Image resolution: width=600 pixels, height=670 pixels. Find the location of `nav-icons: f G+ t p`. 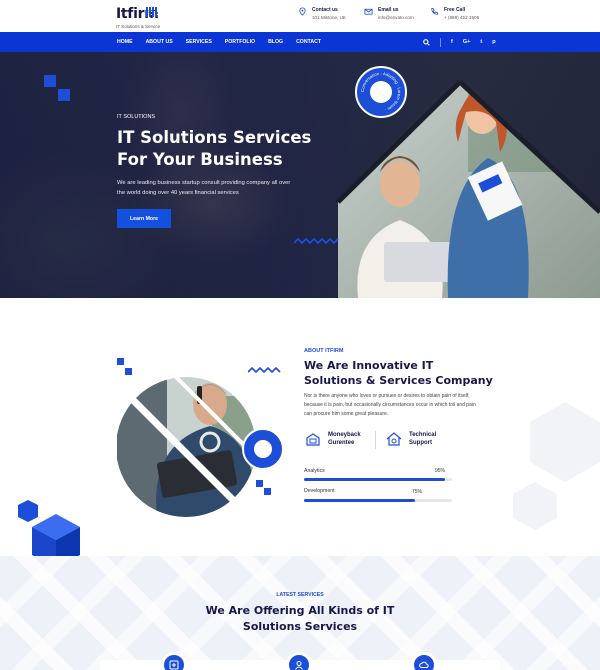

nav-icons: f G+ t p is located at coordinates (459, 42).